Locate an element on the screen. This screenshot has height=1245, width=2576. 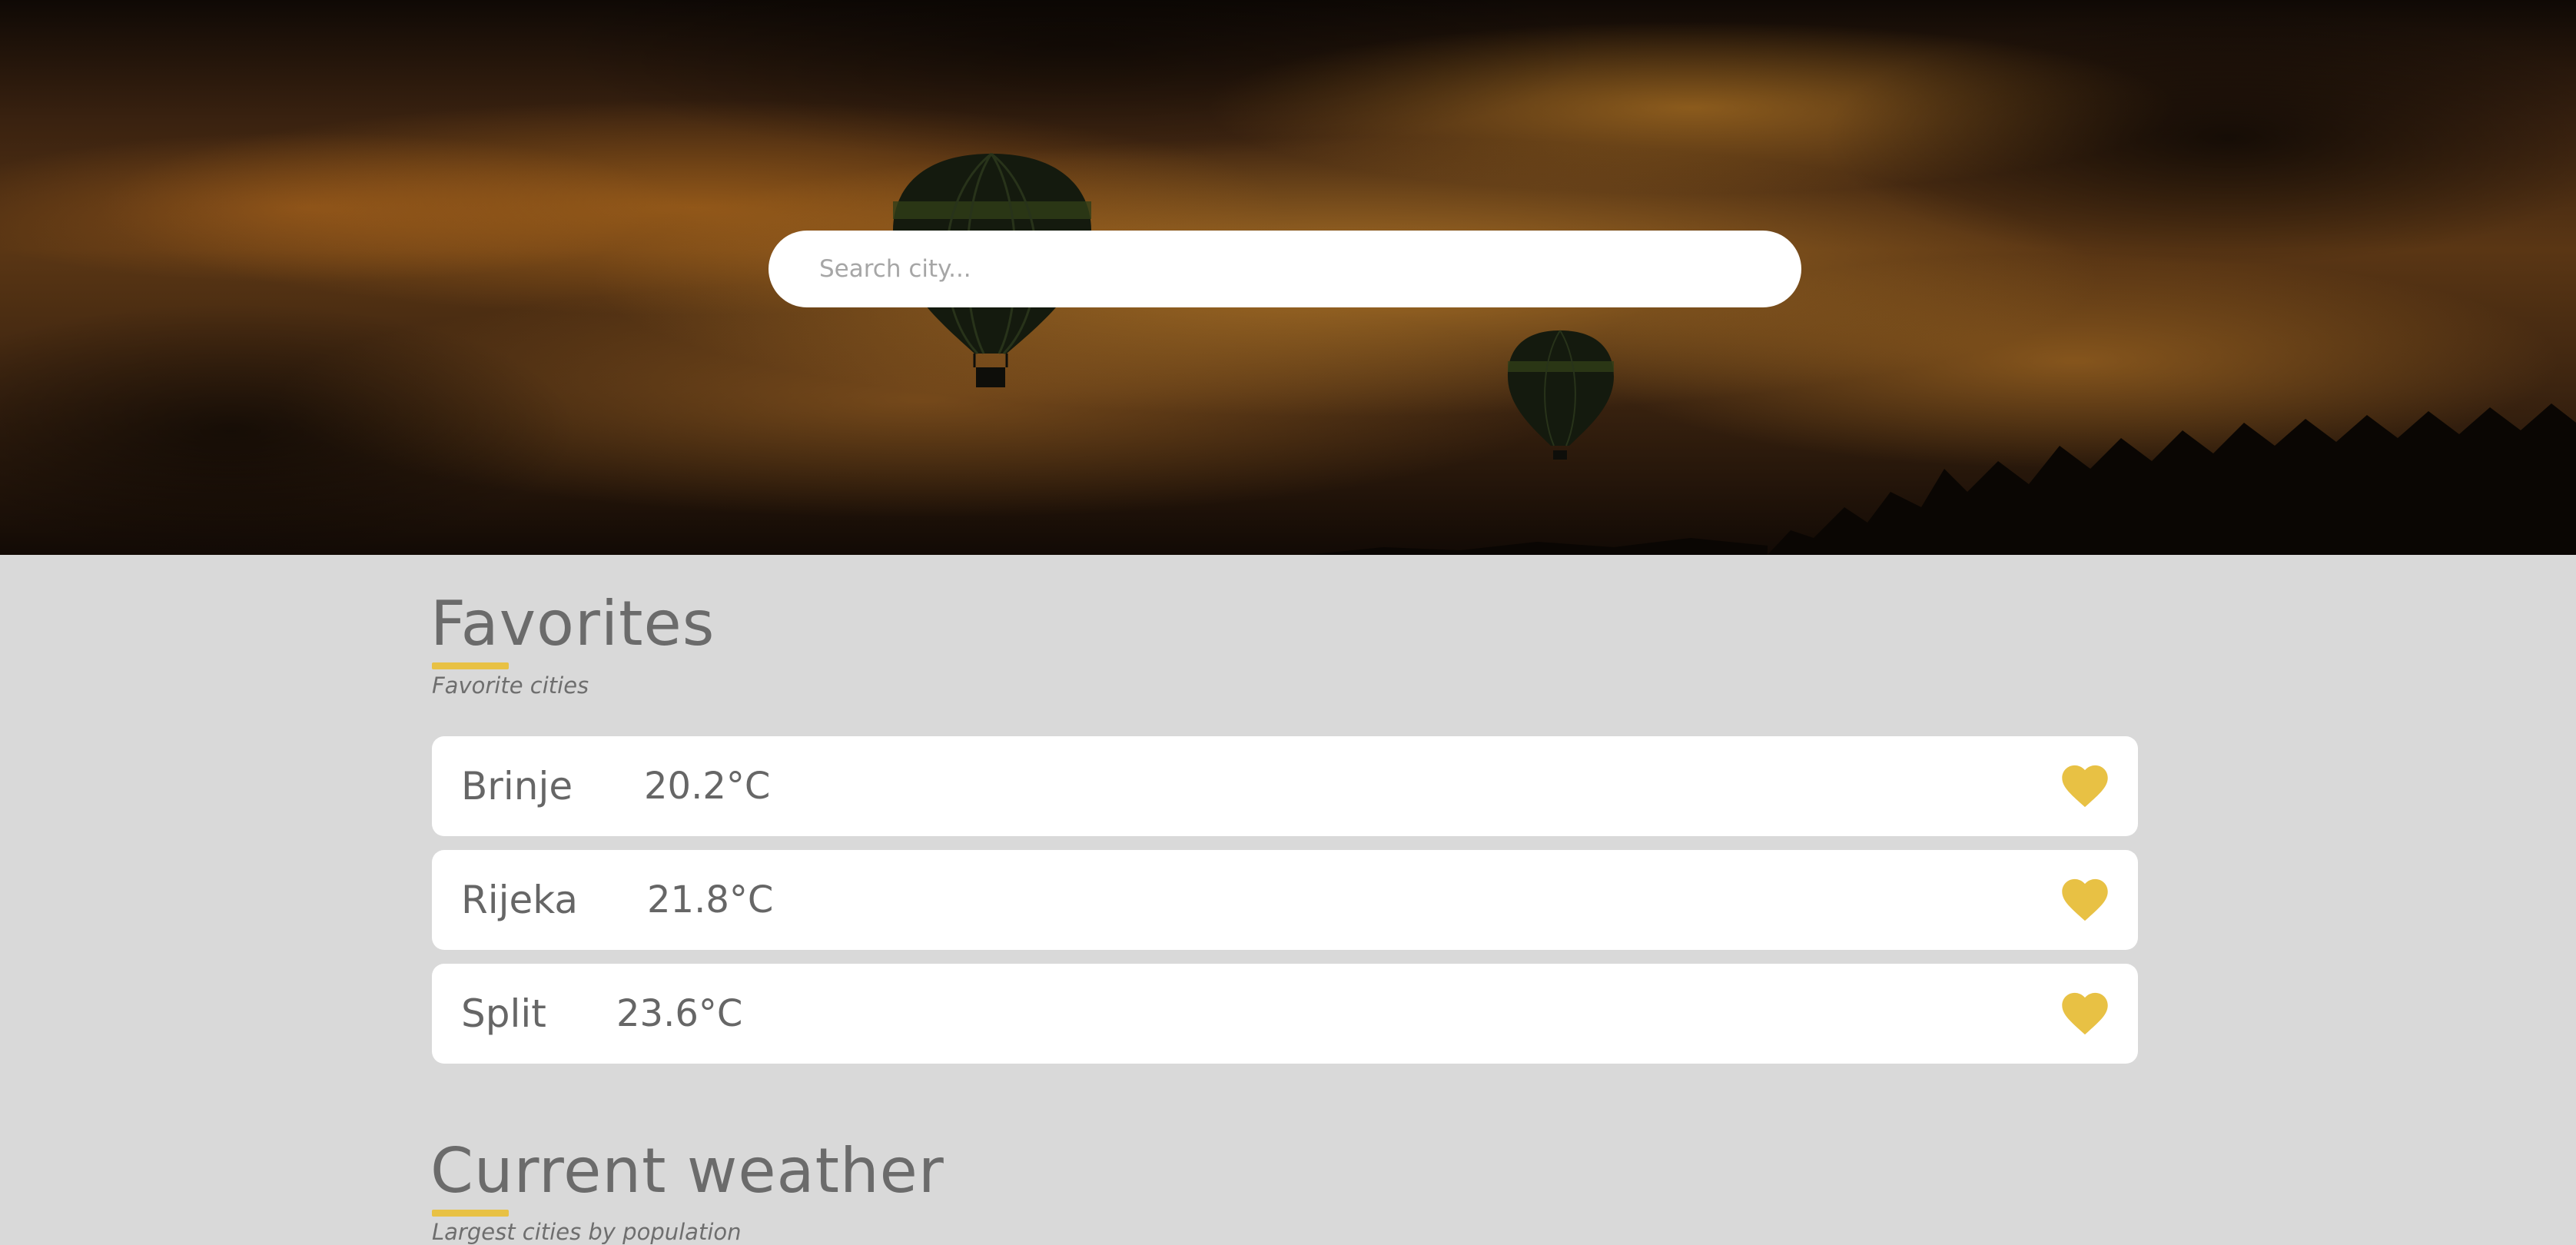
favorite-city-temperature: 21.8°C is located at coordinates (710, 899).